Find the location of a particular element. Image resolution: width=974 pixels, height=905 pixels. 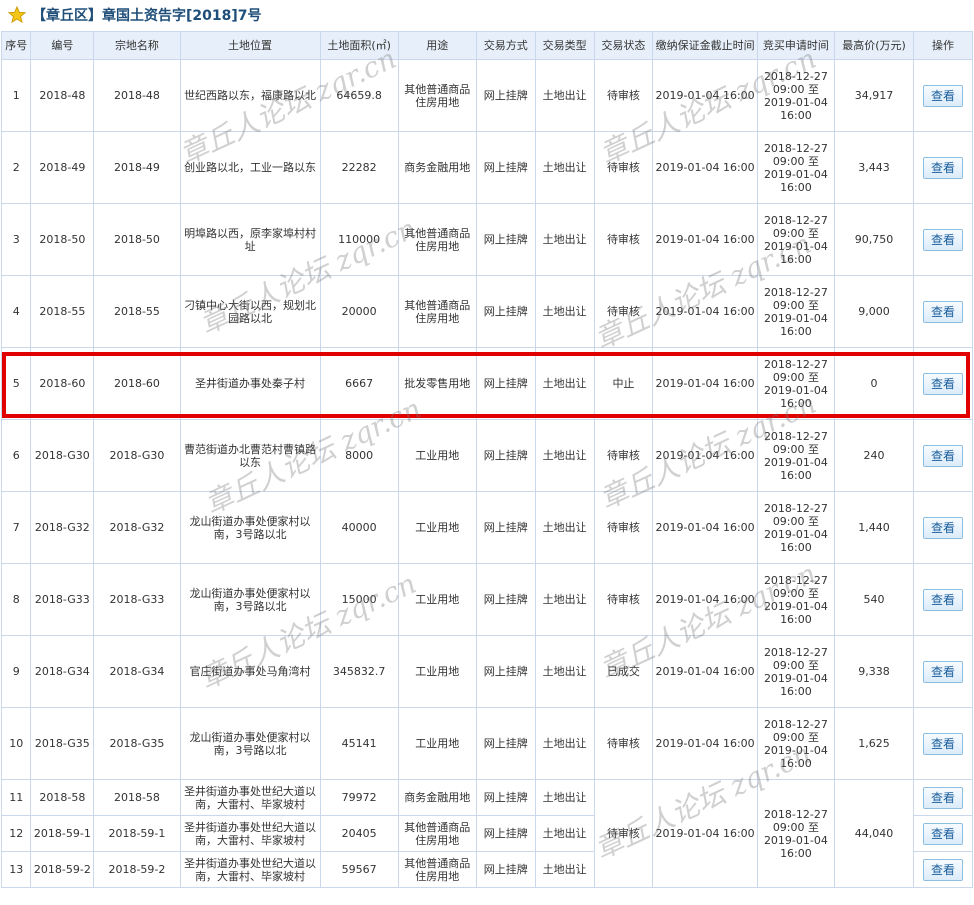

row-code: 2018-G33 is located at coordinates (62, 599).